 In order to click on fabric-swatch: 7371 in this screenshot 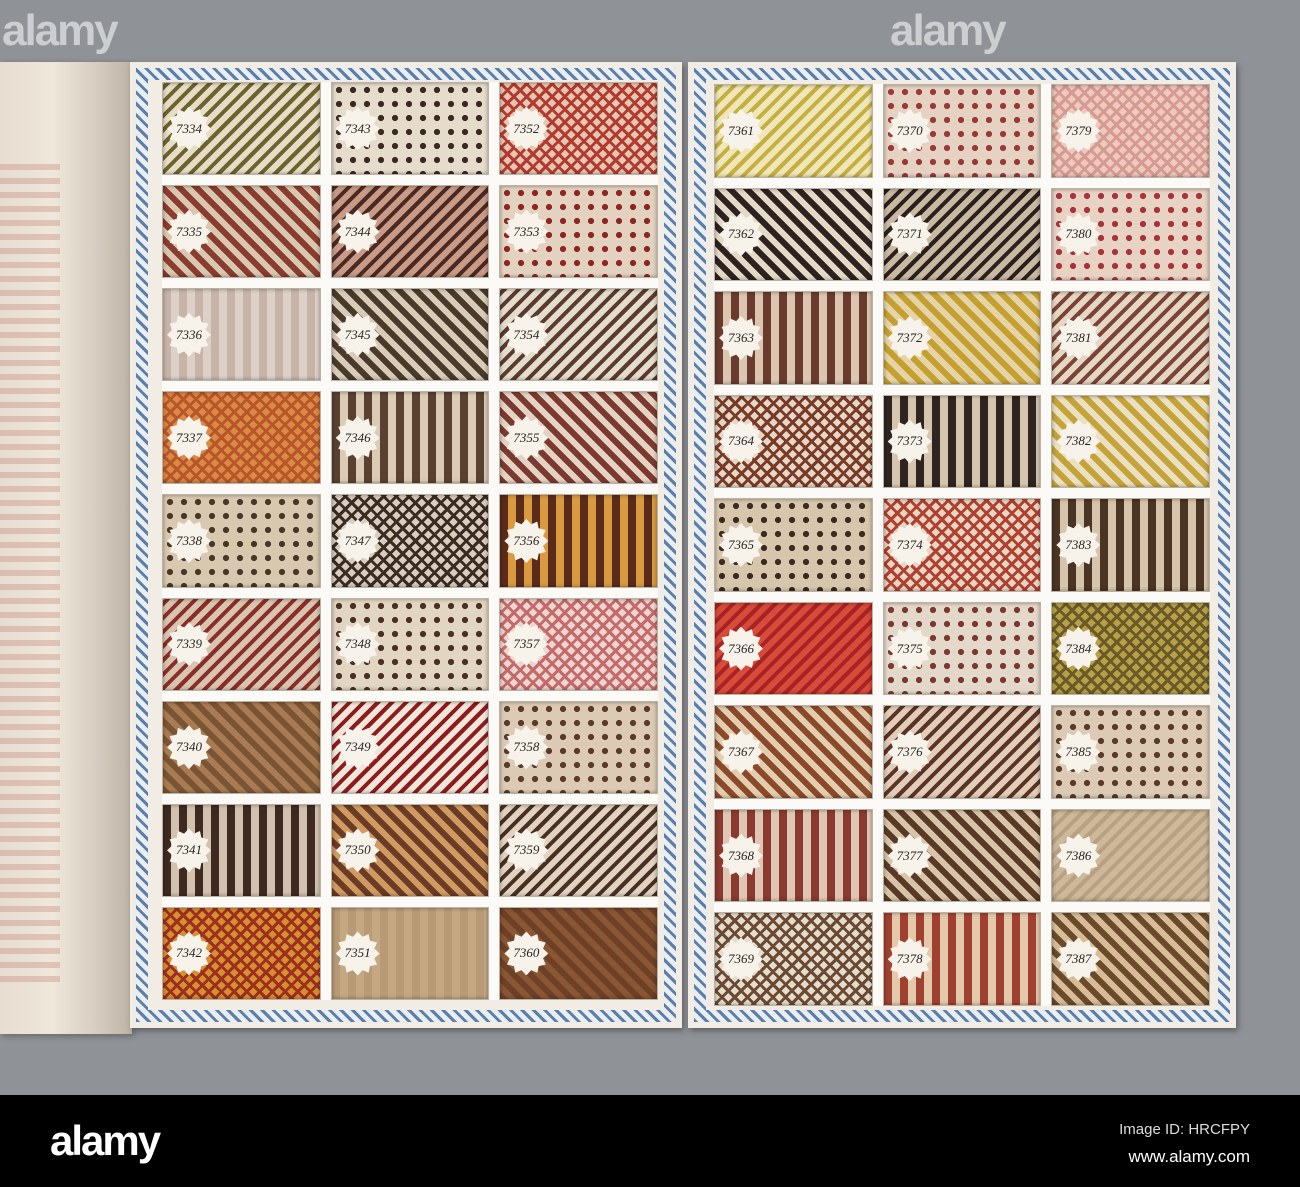, I will do `click(962, 234)`.